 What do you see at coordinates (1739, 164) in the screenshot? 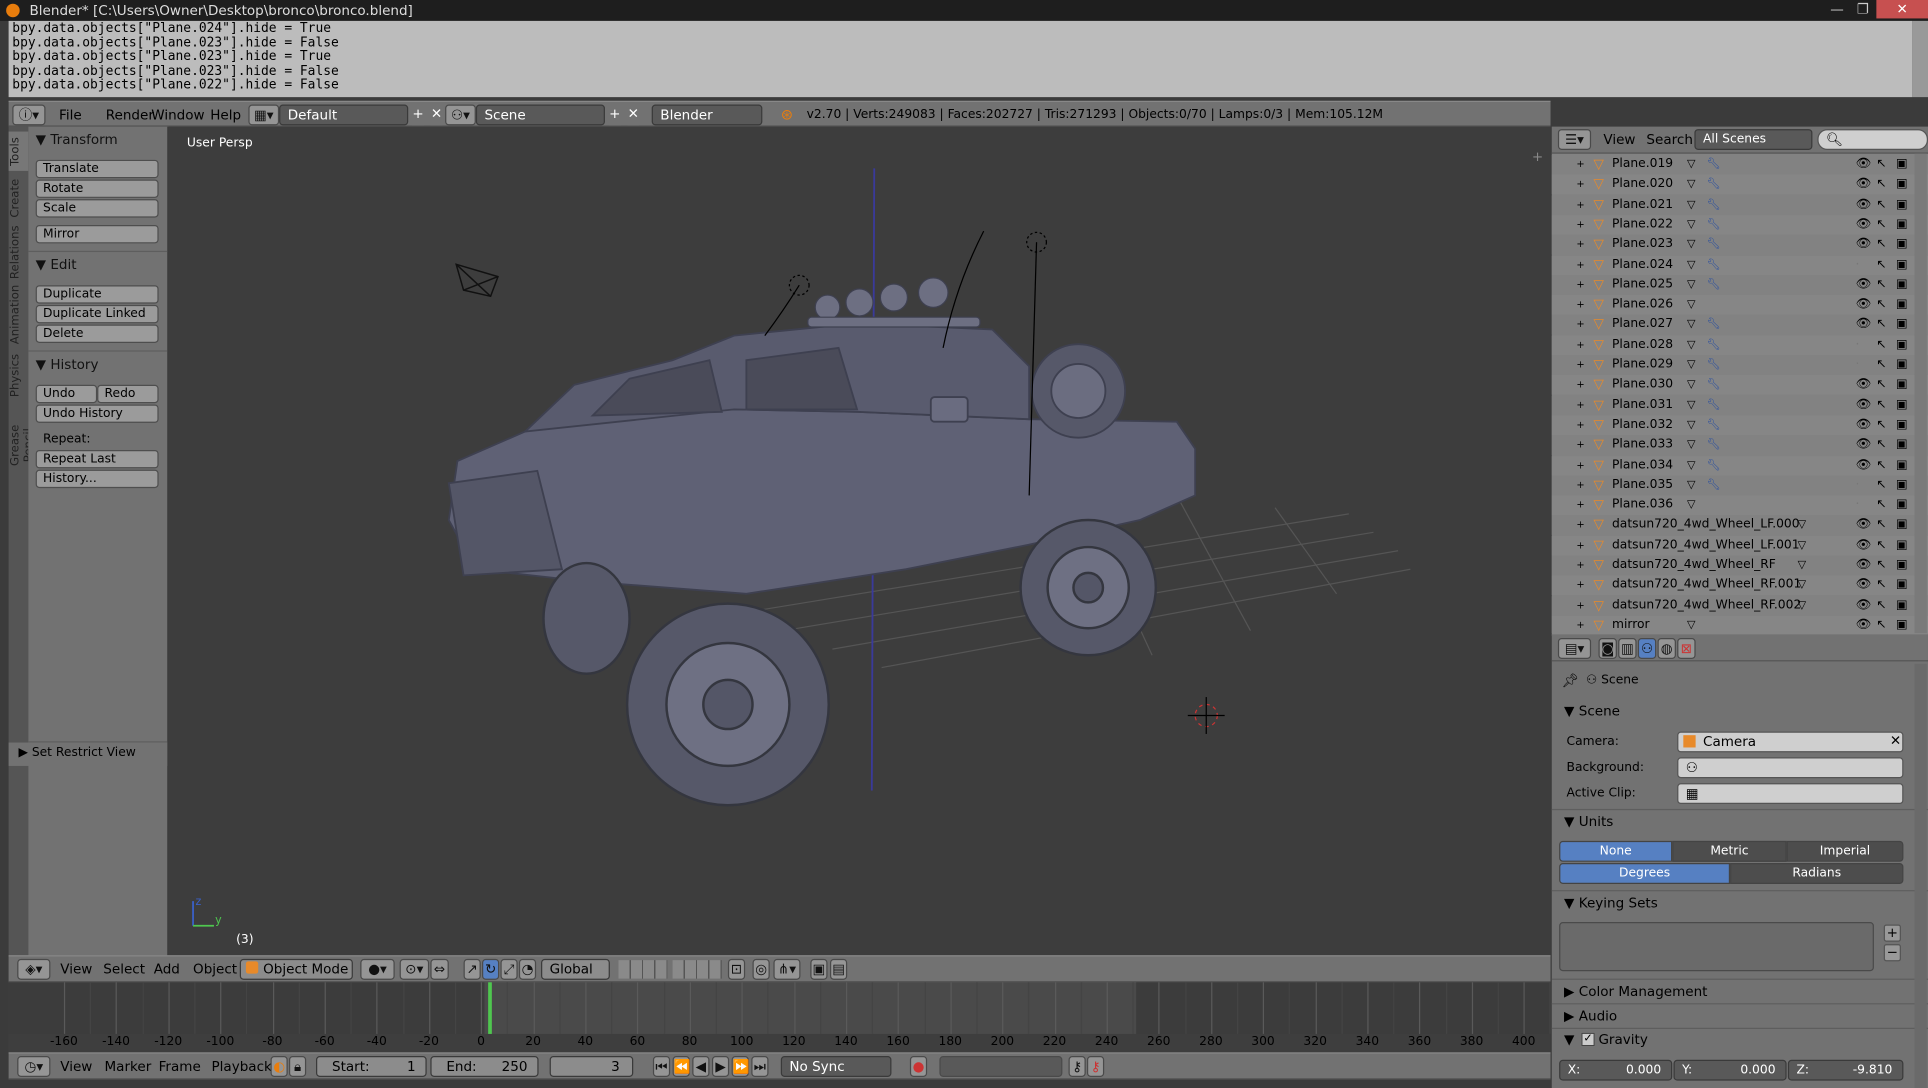
I see `outliner-row: + ▽ Plane.019 ▽ 🔧︎ 👁︎ ↖ ▣` at bounding box center [1739, 164].